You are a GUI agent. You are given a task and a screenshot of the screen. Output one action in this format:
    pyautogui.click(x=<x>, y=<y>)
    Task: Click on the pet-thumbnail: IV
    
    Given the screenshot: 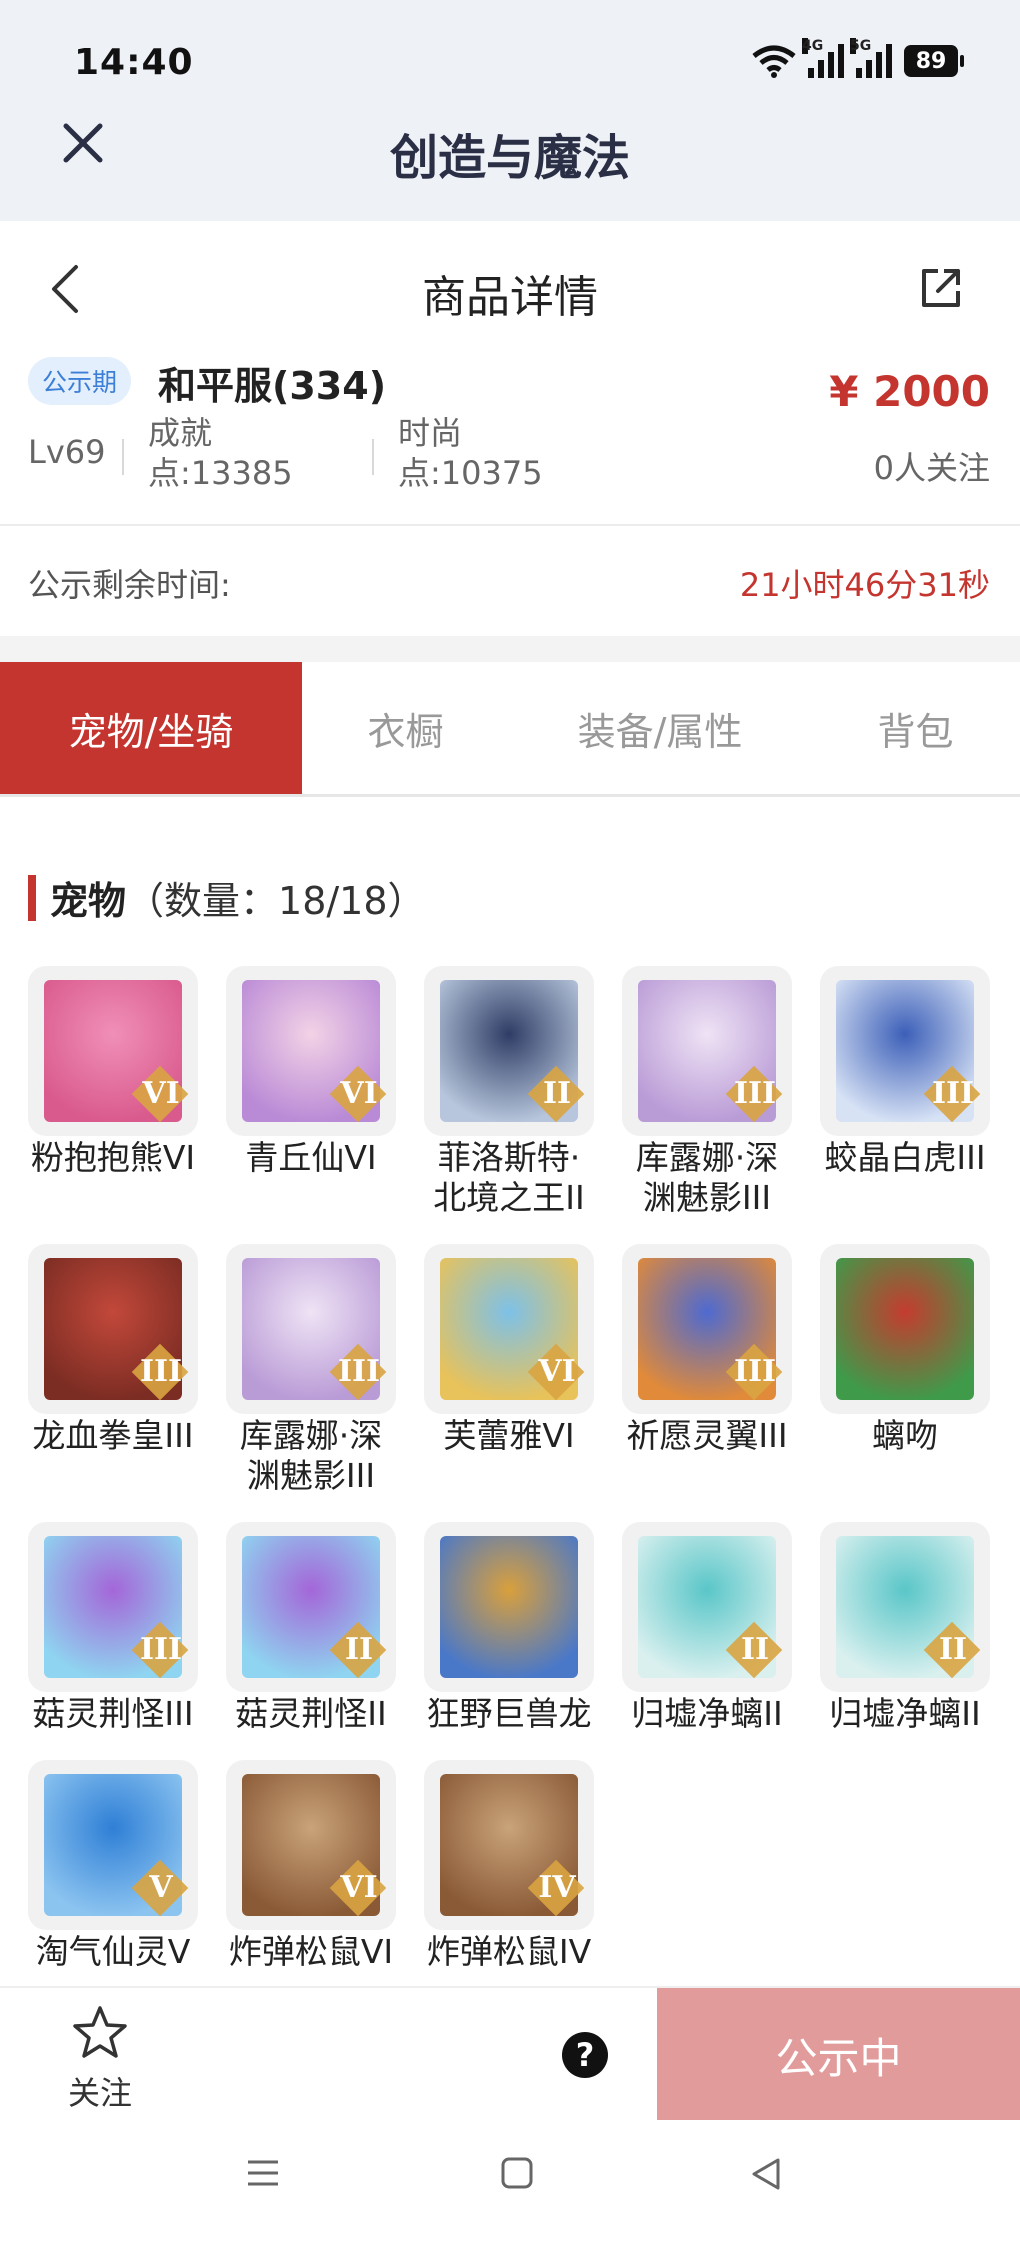 What is the action you would take?
    pyautogui.click(x=509, y=1845)
    